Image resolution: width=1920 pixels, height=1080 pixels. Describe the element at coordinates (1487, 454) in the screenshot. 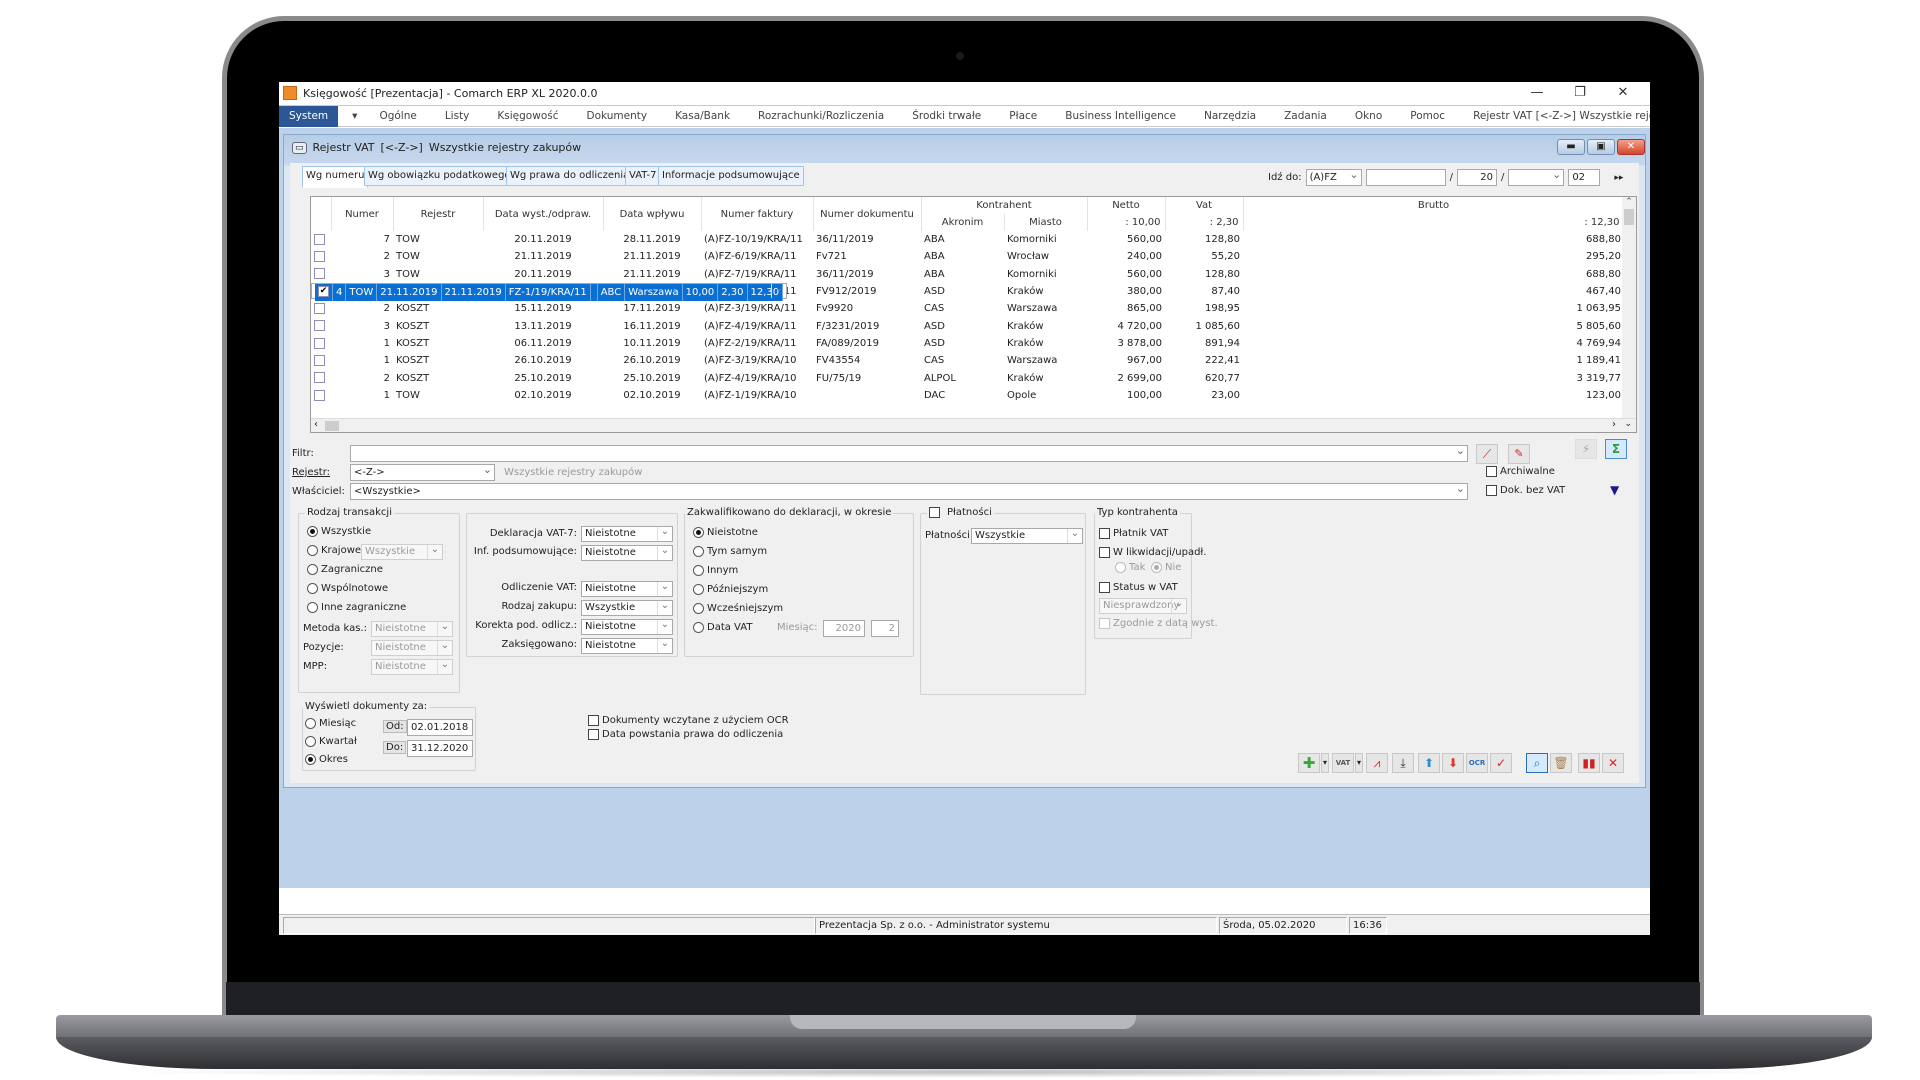

I see `clear-filter-icon: ⟋` at that location.